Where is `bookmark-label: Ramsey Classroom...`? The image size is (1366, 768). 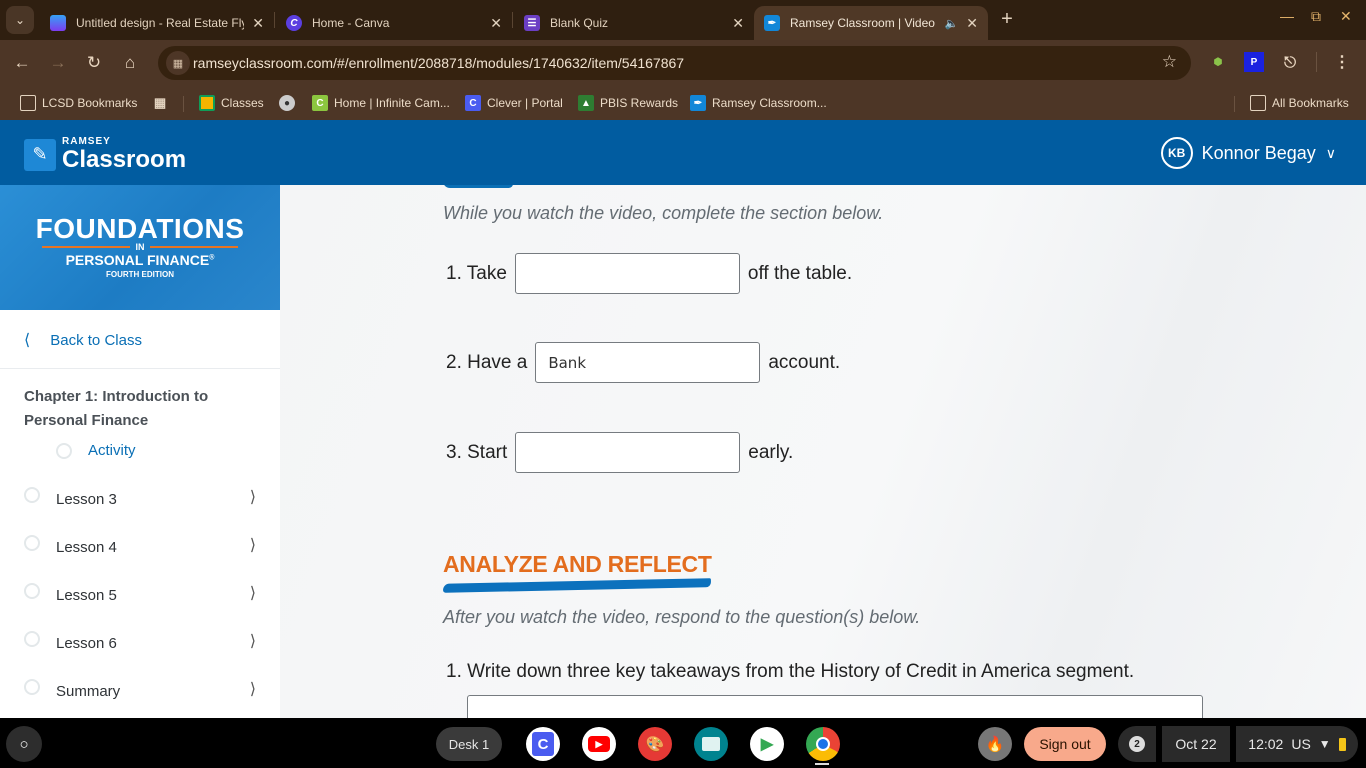
bookmark-label: Ramsey Classroom... is located at coordinates (769, 103).